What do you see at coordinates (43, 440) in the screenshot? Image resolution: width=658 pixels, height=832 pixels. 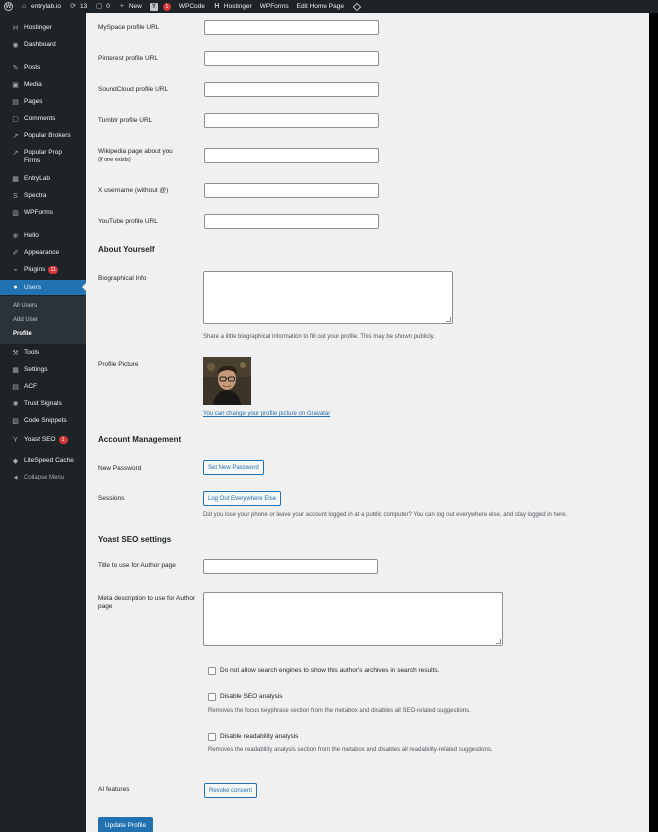 I see `sidebar-item-yoast-seo: Y Yoast SEO 1` at bounding box center [43, 440].